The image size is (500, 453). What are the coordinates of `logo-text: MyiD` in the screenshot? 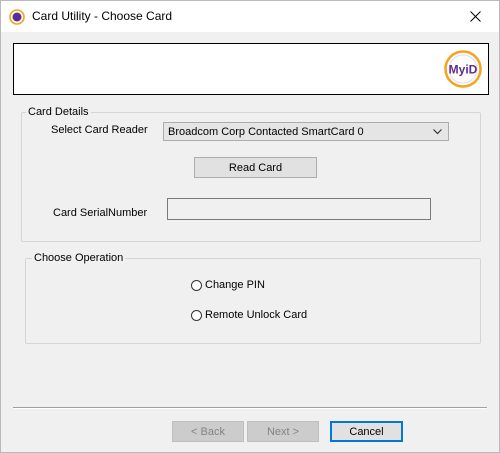 It's located at (463, 70).